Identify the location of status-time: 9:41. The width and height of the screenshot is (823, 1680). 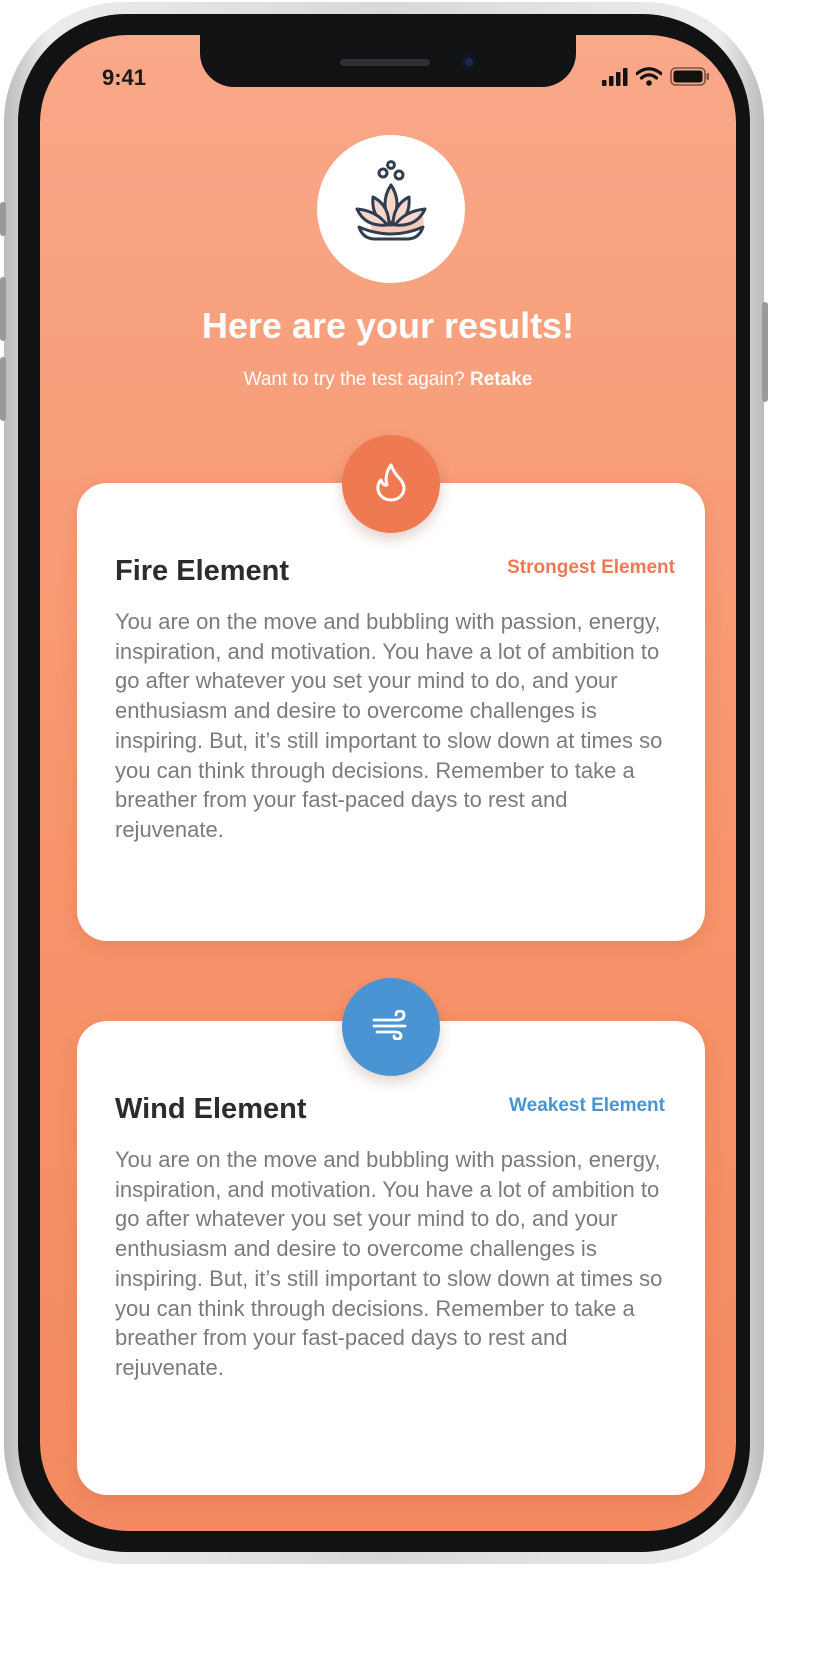
(124, 77).